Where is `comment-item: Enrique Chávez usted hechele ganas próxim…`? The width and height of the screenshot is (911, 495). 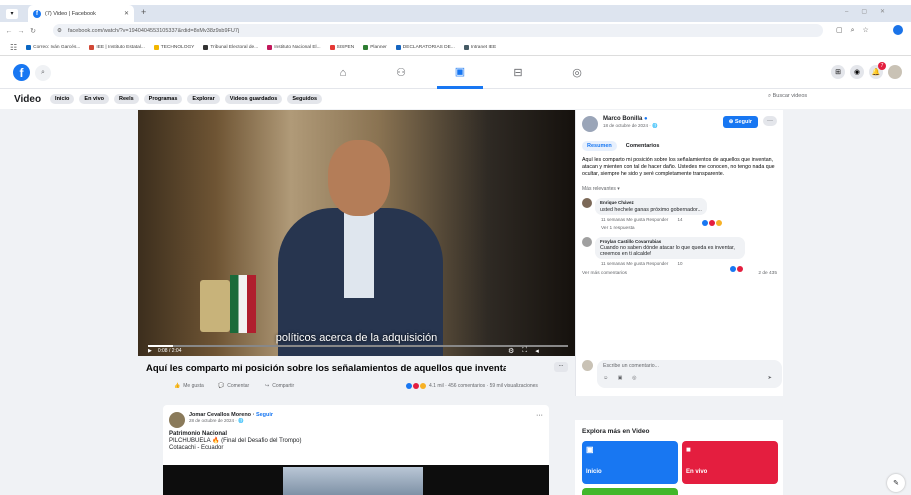
comment-item: Enrique Chávez usted hechele ganas próxim… is located at coordinates (679, 214).